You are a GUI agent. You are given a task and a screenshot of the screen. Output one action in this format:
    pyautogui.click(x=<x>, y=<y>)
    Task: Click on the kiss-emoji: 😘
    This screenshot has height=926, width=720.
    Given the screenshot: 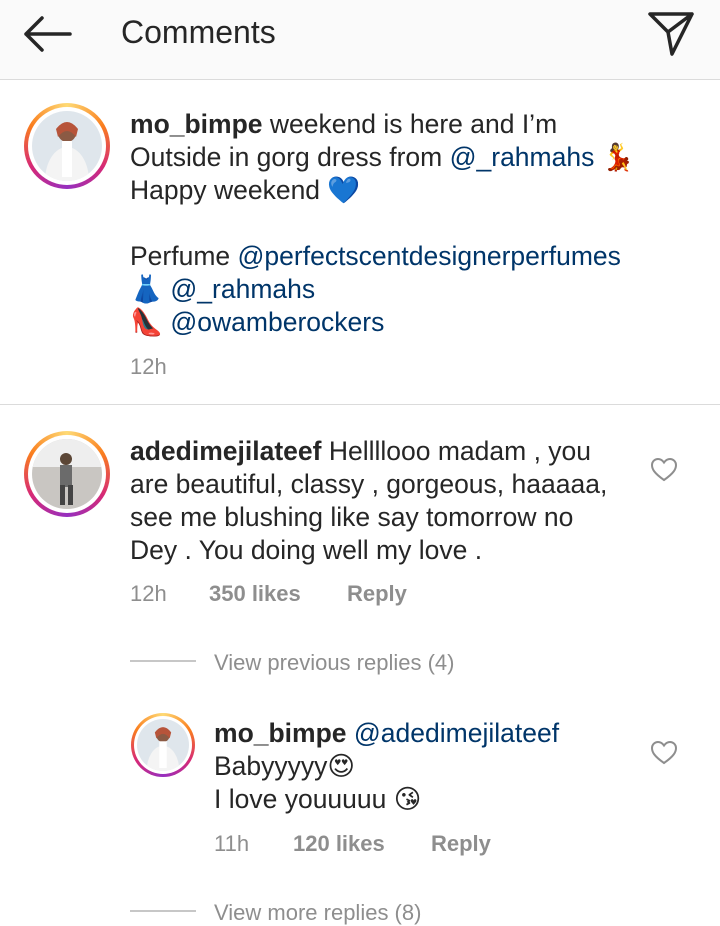 What is the action you would take?
    pyautogui.click(x=407, y=799)
    